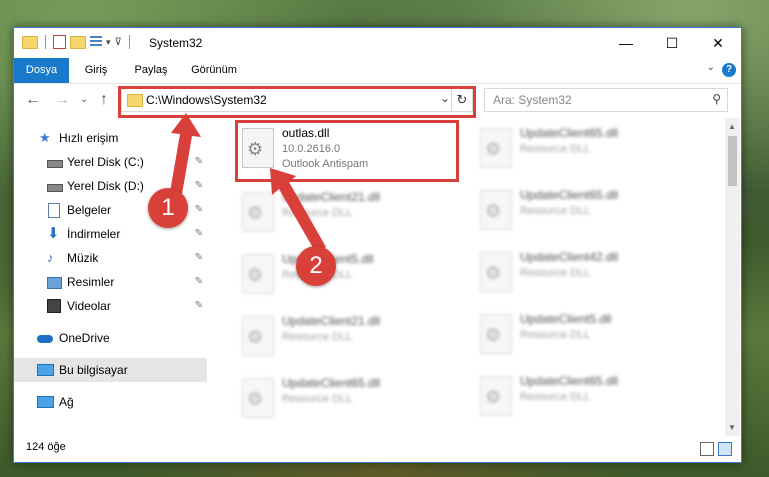 The height and width of the screenshot is (477, 769). What do you see at coordinates (672, 43) in the screenshot?
I see `maximize-button: ☐` at bounding box center [672, 43].